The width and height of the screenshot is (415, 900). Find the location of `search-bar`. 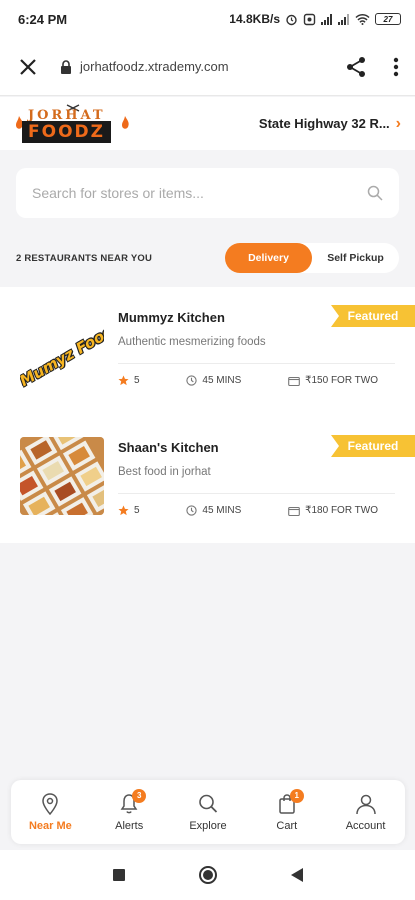

search-bar is located at coordinates (207, 193).